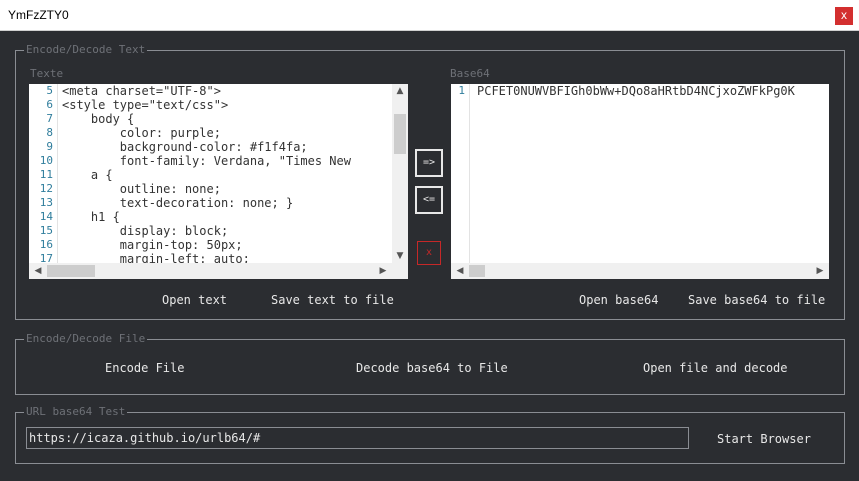 Image resolution: width=859 pixels, height=481 pixels. What do you see at coordinates (429, 15) in the screenshot?
I see `title-bar: YmFzZTY0 x` at bounding box center [429, 15].